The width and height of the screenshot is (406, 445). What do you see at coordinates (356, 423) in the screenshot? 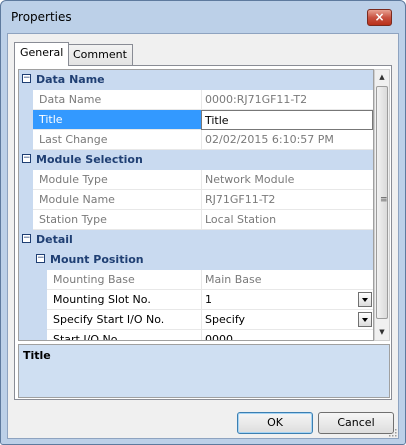
I see `cancel-button: Cancel` at bounding box center [356, 423].